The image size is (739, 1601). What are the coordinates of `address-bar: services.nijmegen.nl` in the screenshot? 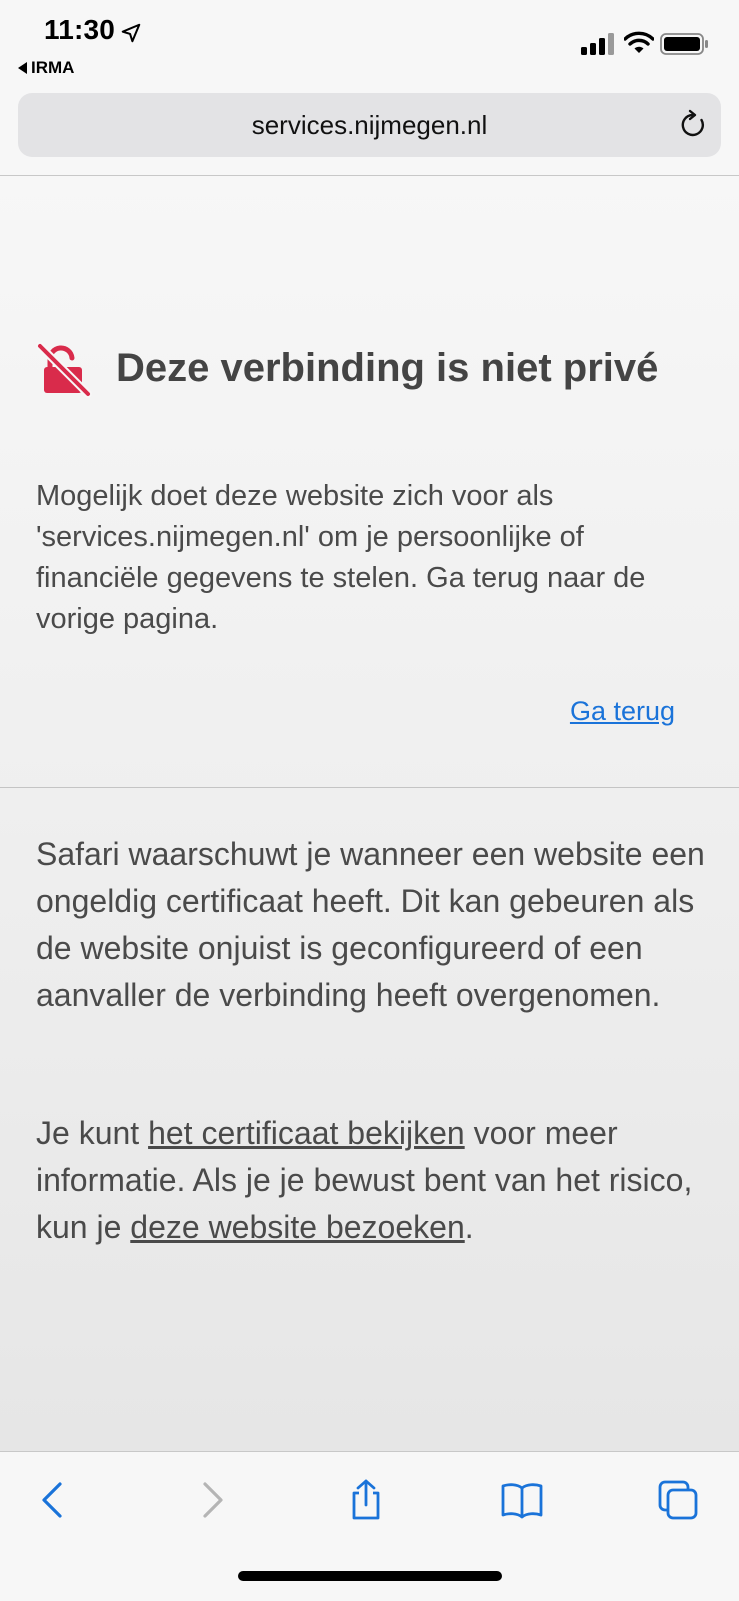 It's located at (369, 125).